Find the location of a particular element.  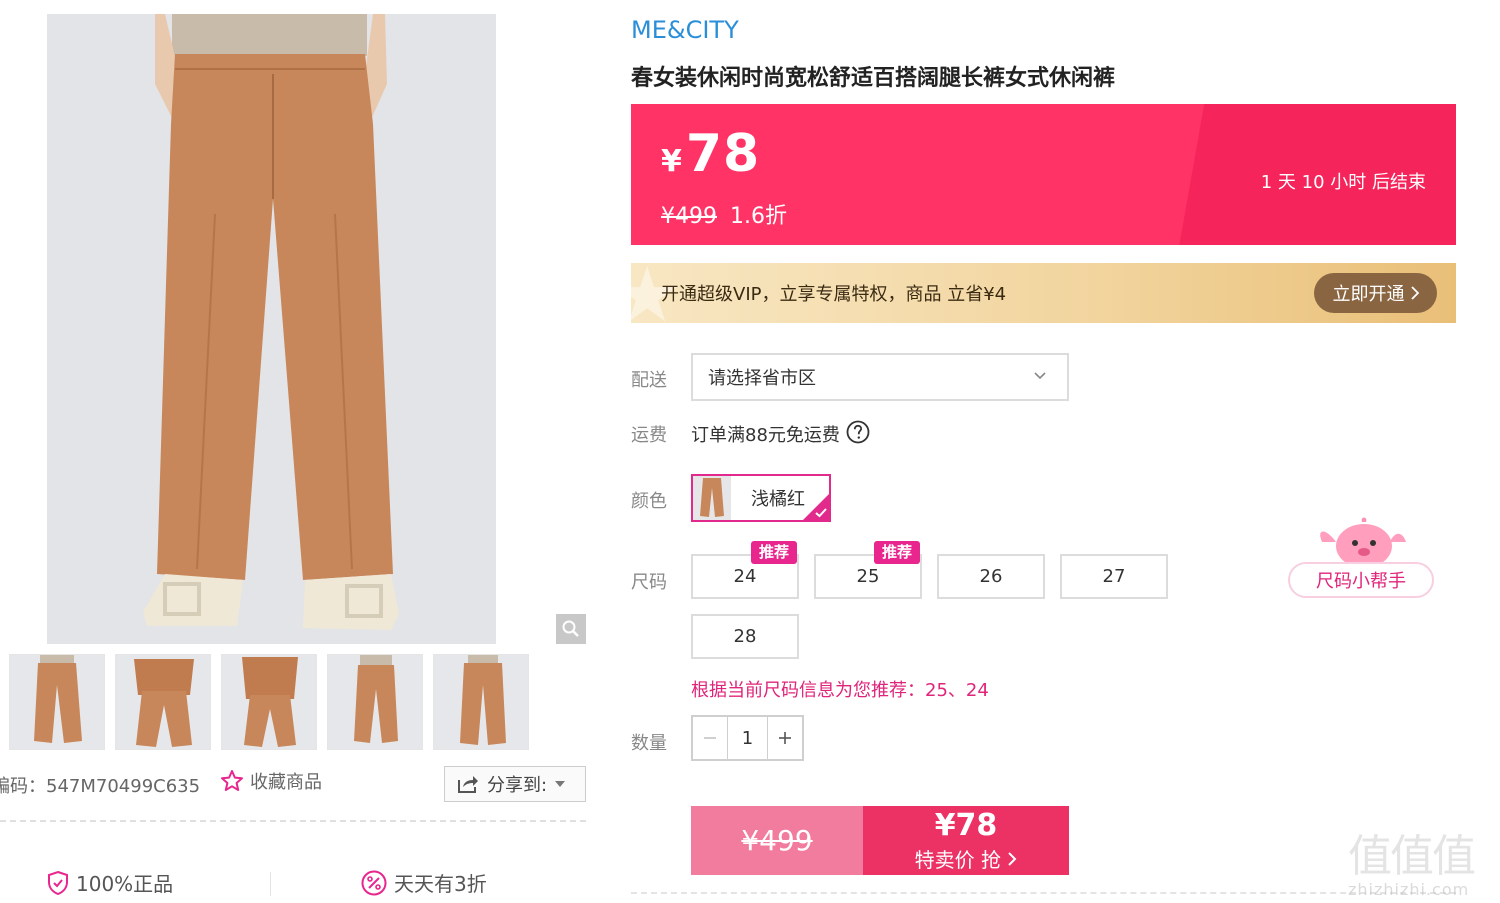

buy-sale-price: ¥78 is located at coordinates (966, 825).